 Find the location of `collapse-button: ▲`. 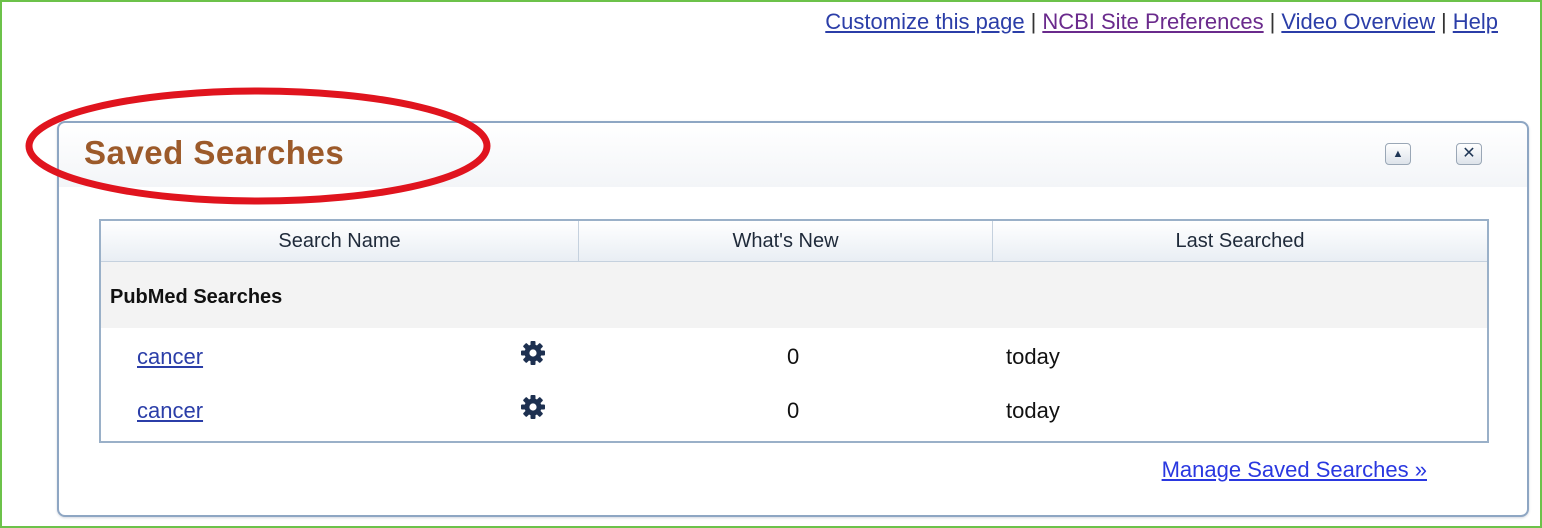

collapse-button: ▲ is located at coordinates (1398, 154).